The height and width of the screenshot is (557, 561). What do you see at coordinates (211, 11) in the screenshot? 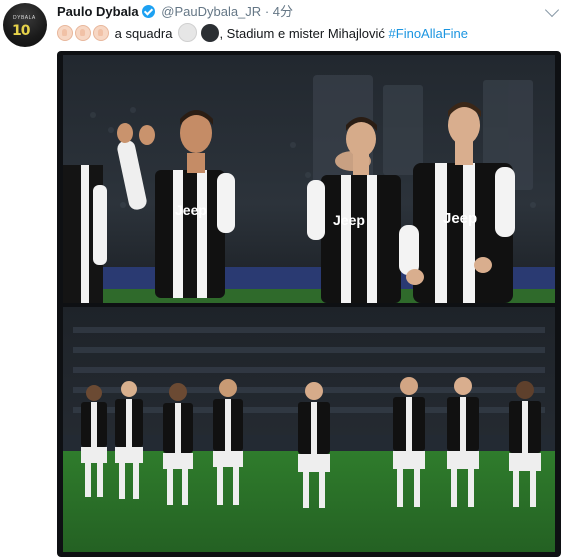
I see `user-handle: @PauDybala_JR` at bounding box center [211, 11].